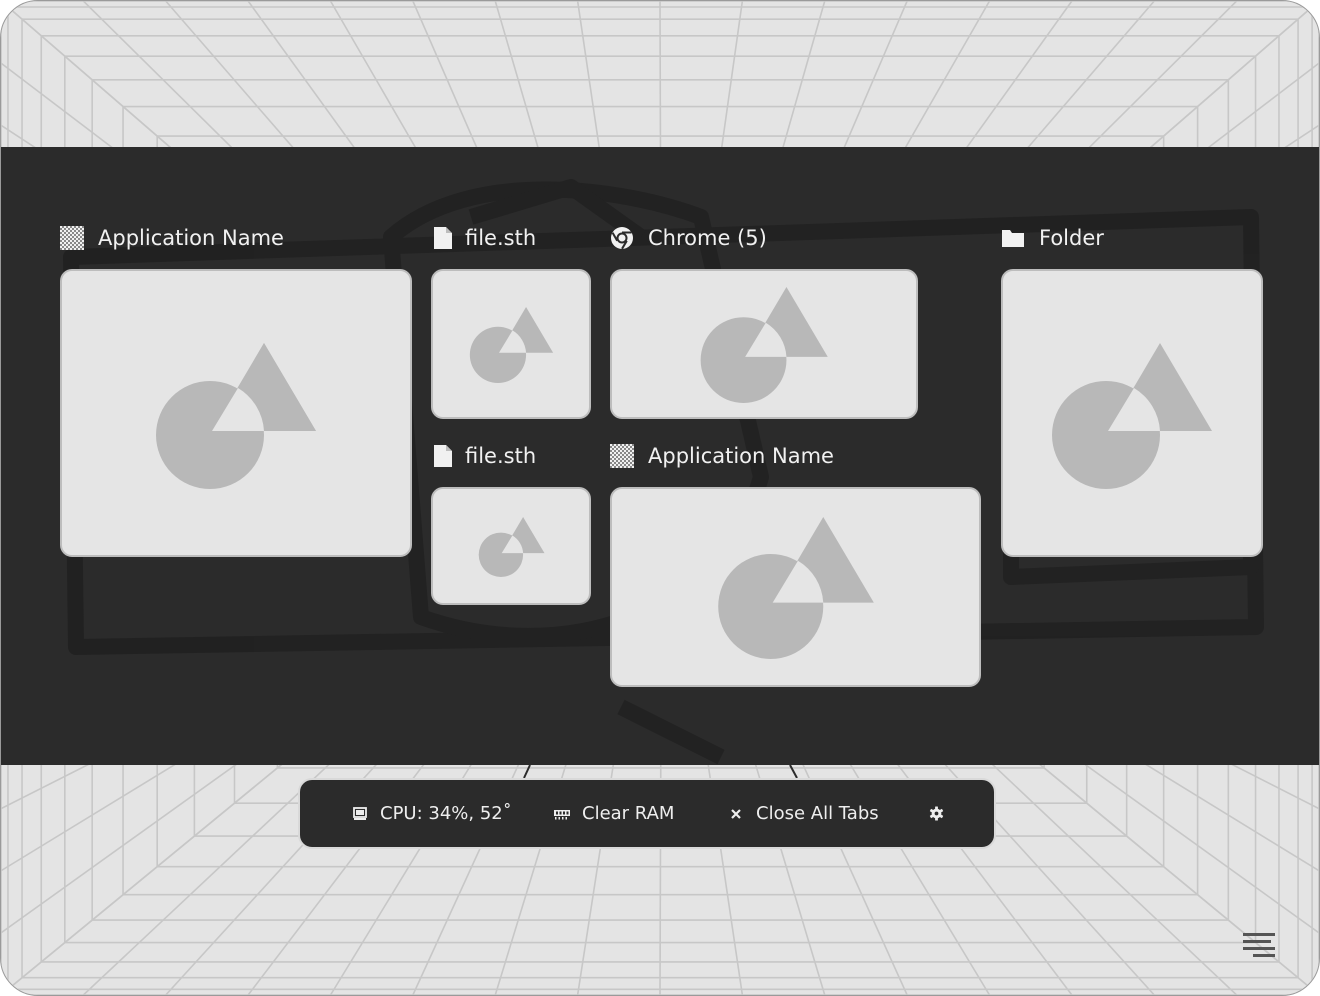  I want to click on clear-ram-label: Clear RAM, so click(628, 813).